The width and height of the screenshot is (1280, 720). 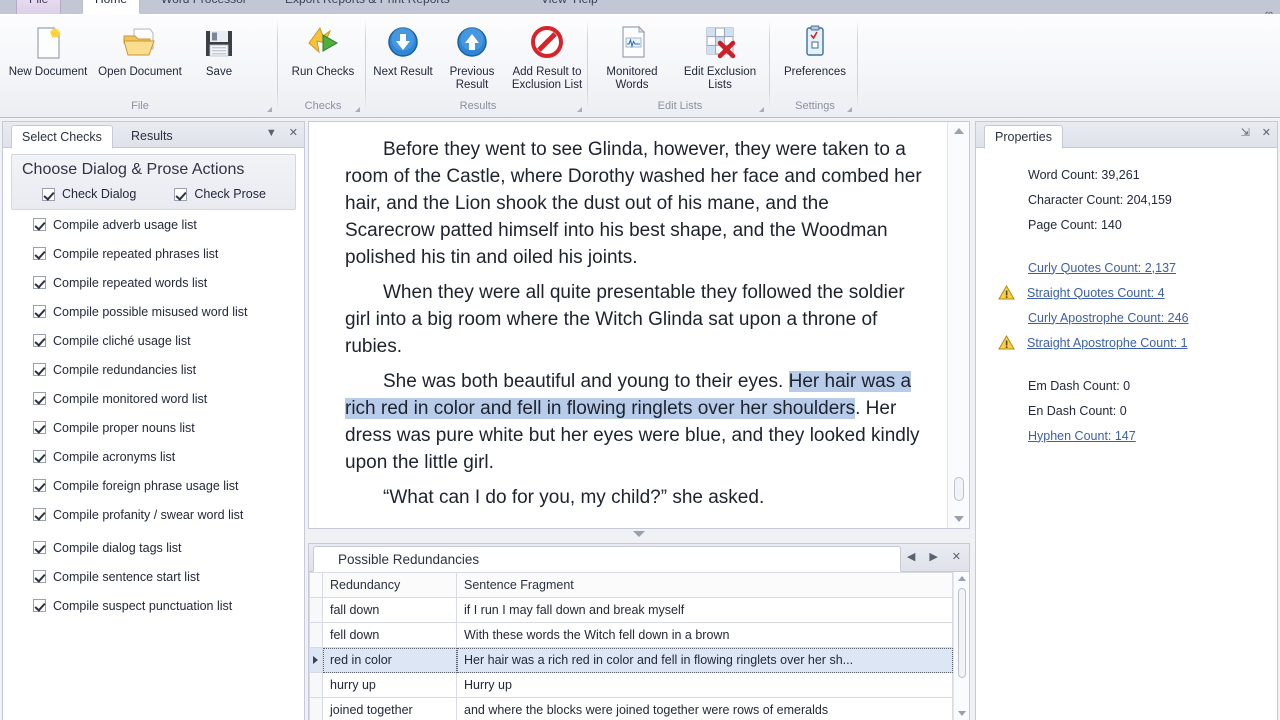 What do you see at coordinates (585, 7) in the screenshot?
I see `ribbon-tab-help: Help` at bounding box center [585, 7].